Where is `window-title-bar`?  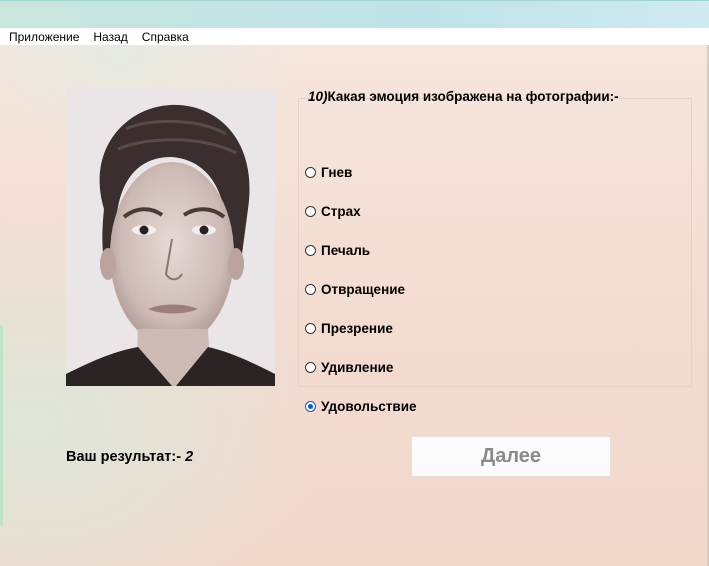 window-title-bar is located at coordinates (354, 14).